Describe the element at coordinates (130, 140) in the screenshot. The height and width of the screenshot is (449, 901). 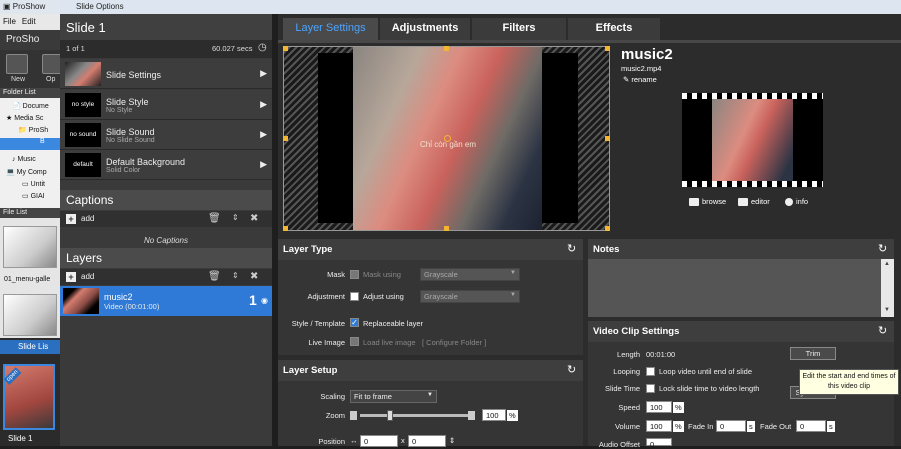
I see `slide-sound-value: No Slide Sound` at that location.